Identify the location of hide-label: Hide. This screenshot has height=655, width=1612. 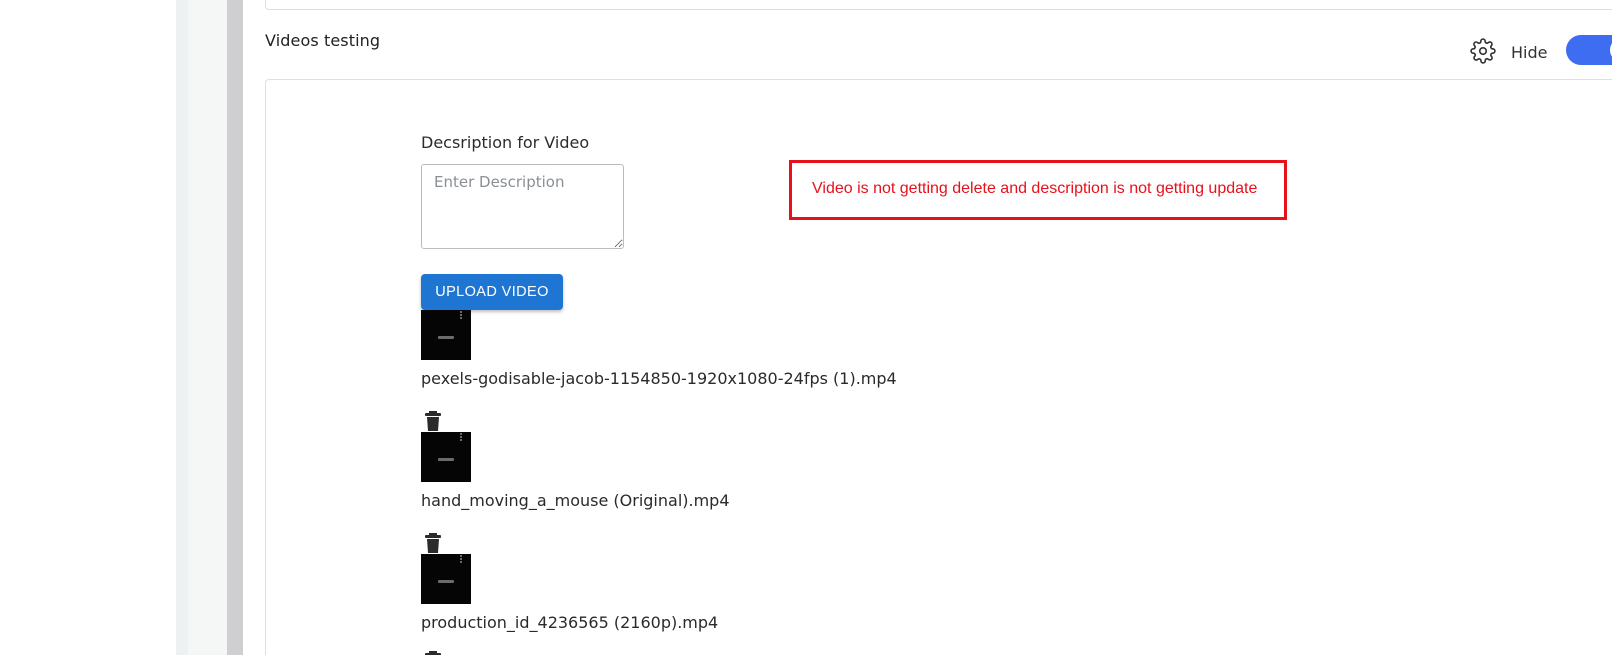
(1529, 52).